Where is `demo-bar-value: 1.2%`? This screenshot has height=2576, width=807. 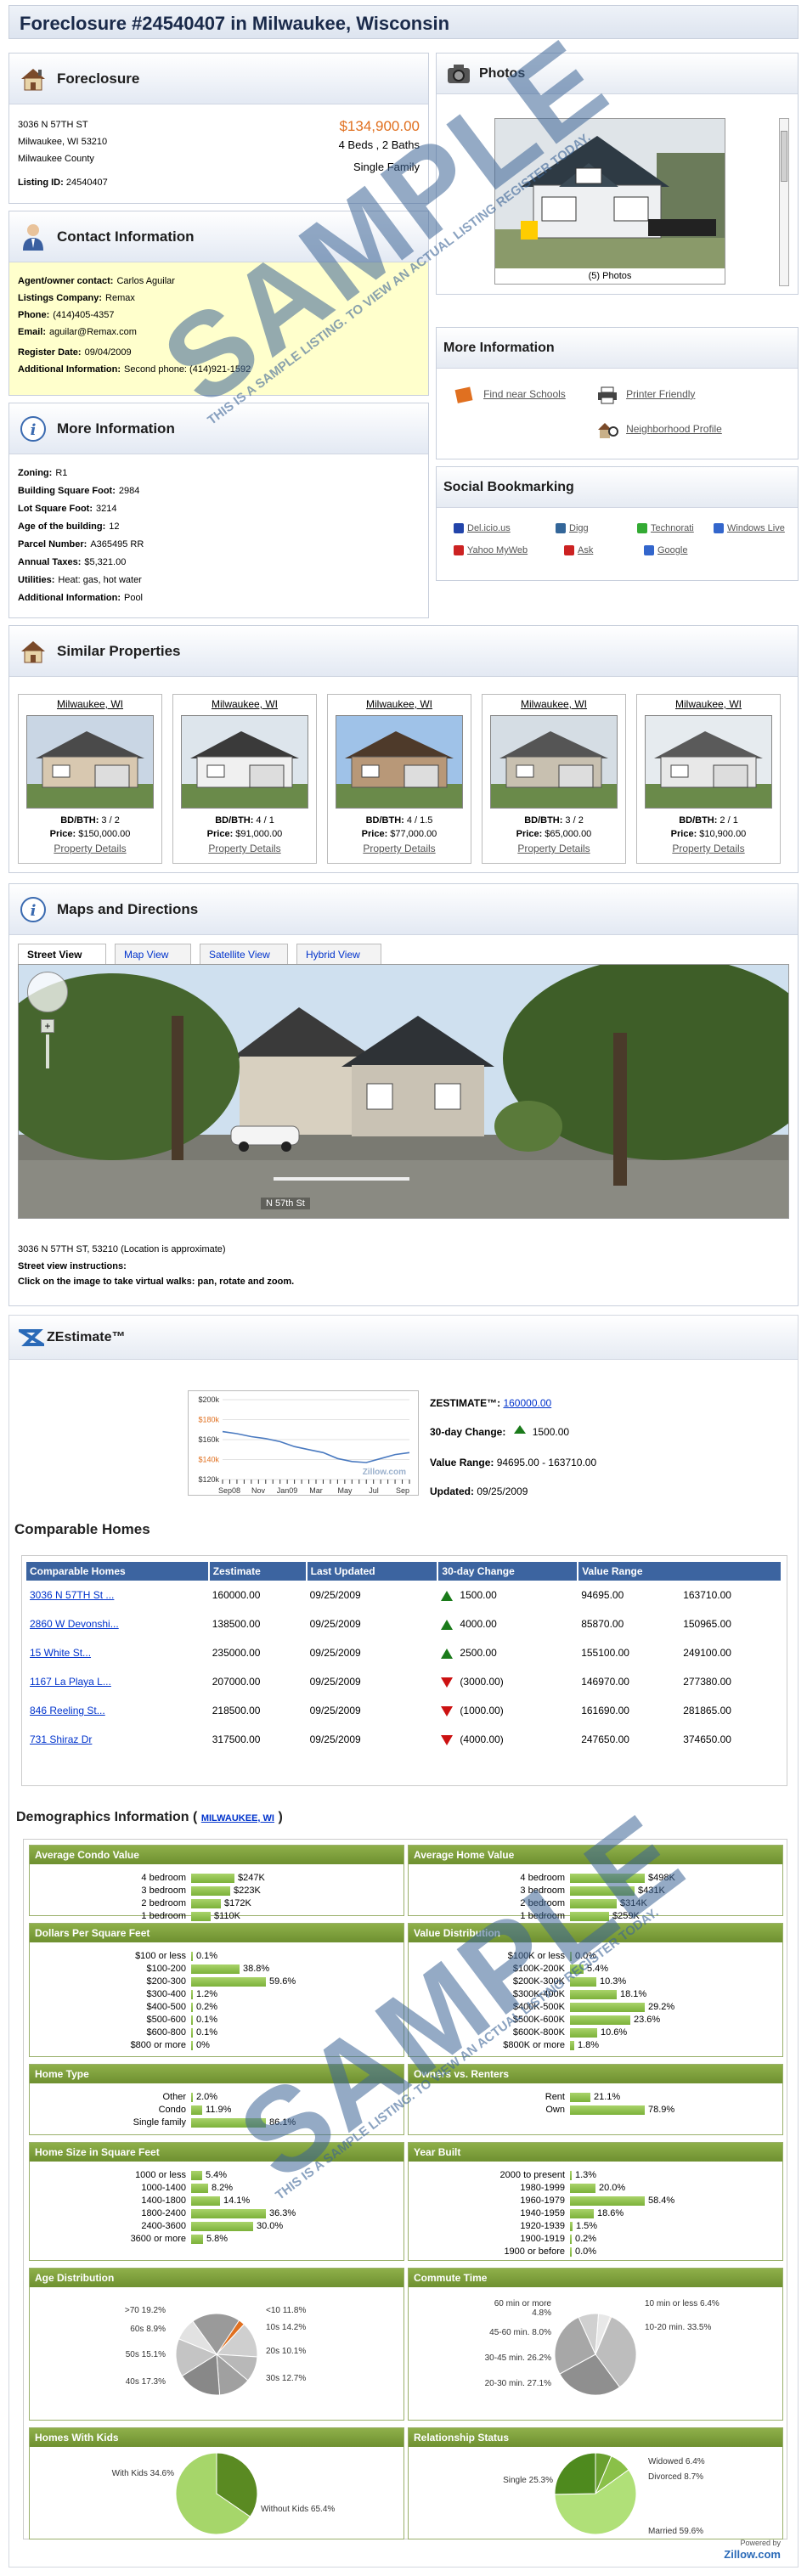 demo-bar-value: 1.2% is located at coordinates (207, 1994).